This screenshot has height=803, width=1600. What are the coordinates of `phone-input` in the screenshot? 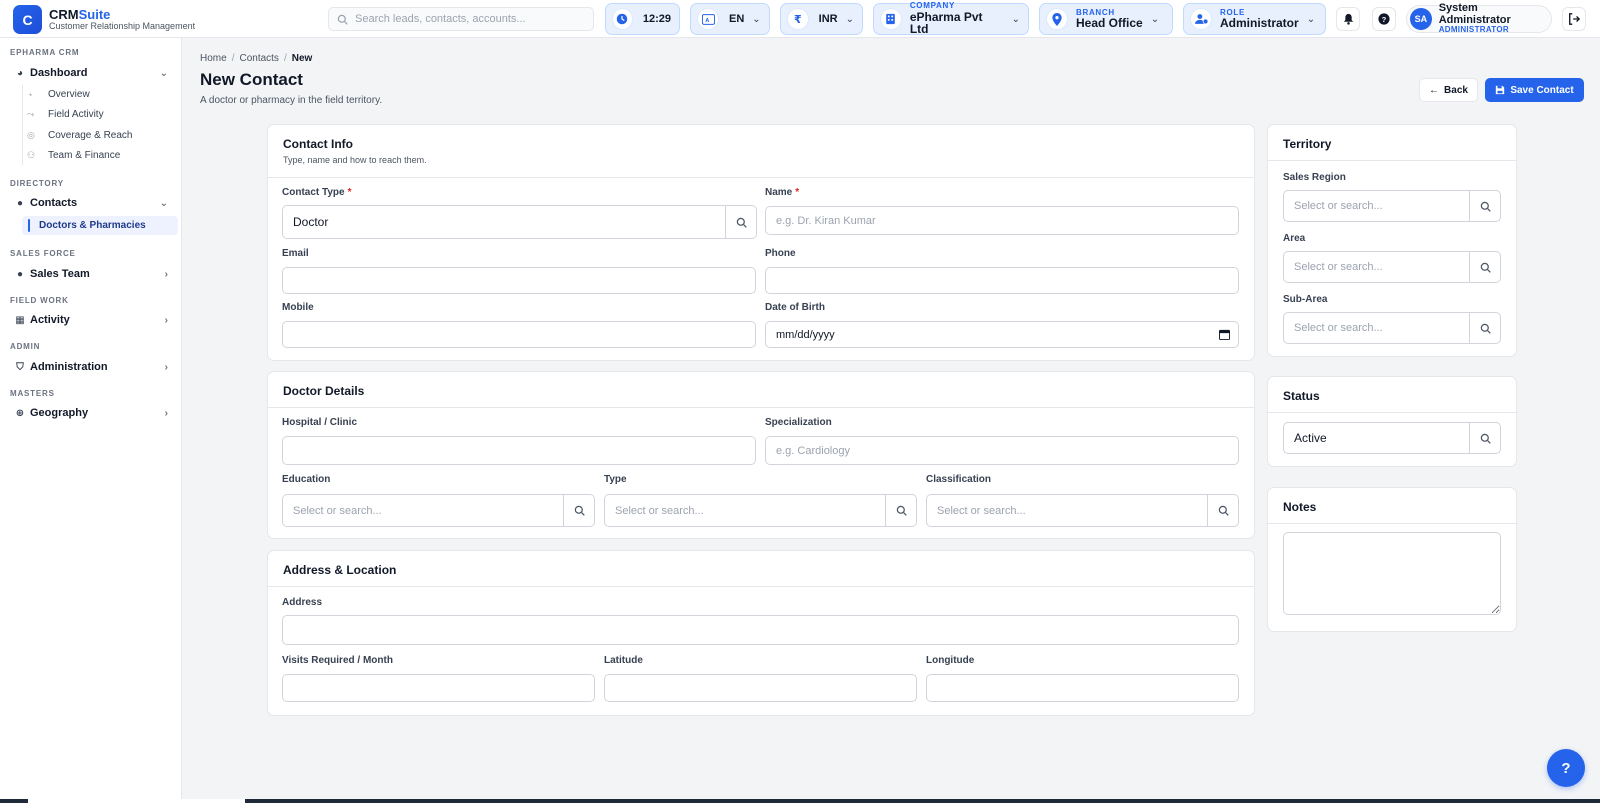 It's located at (1007, 280).